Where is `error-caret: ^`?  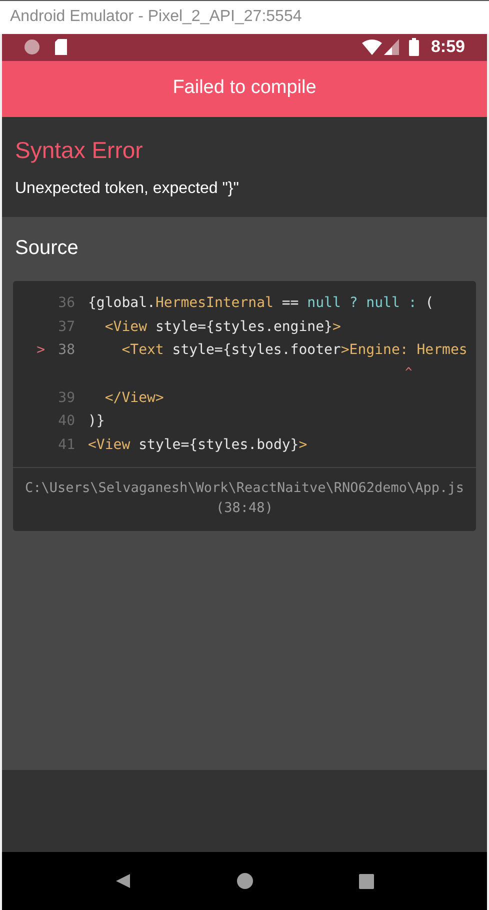
error-caret: ^ is located at coordinates (408, 372).